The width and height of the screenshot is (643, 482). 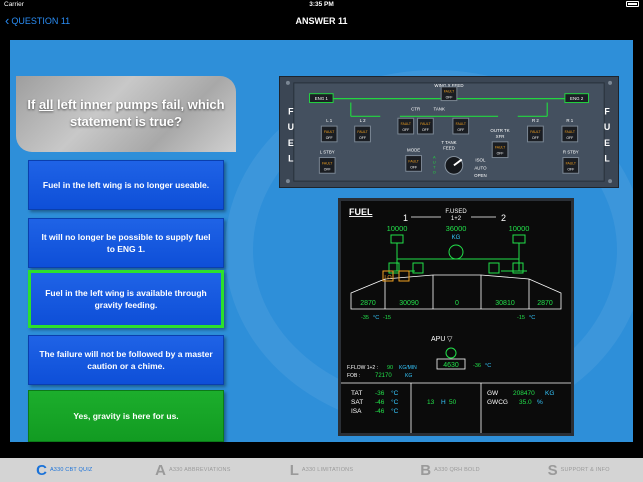 I want to click on r1-pump-pushbutton: FAULT OFF, so click(x=570, y=134).